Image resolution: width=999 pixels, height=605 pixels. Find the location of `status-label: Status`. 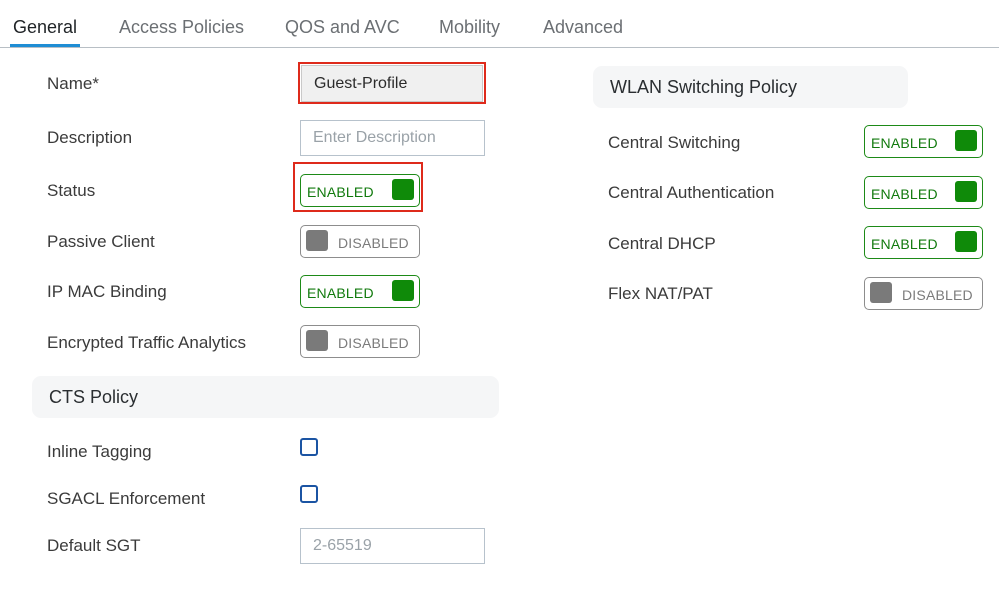

status-label: Status is located at coordinates (71, 190).